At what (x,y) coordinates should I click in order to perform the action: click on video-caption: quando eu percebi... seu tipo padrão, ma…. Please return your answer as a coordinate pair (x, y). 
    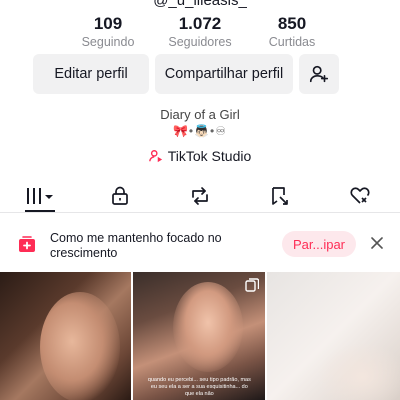
    Looking at the image, I should click on (199, 387).